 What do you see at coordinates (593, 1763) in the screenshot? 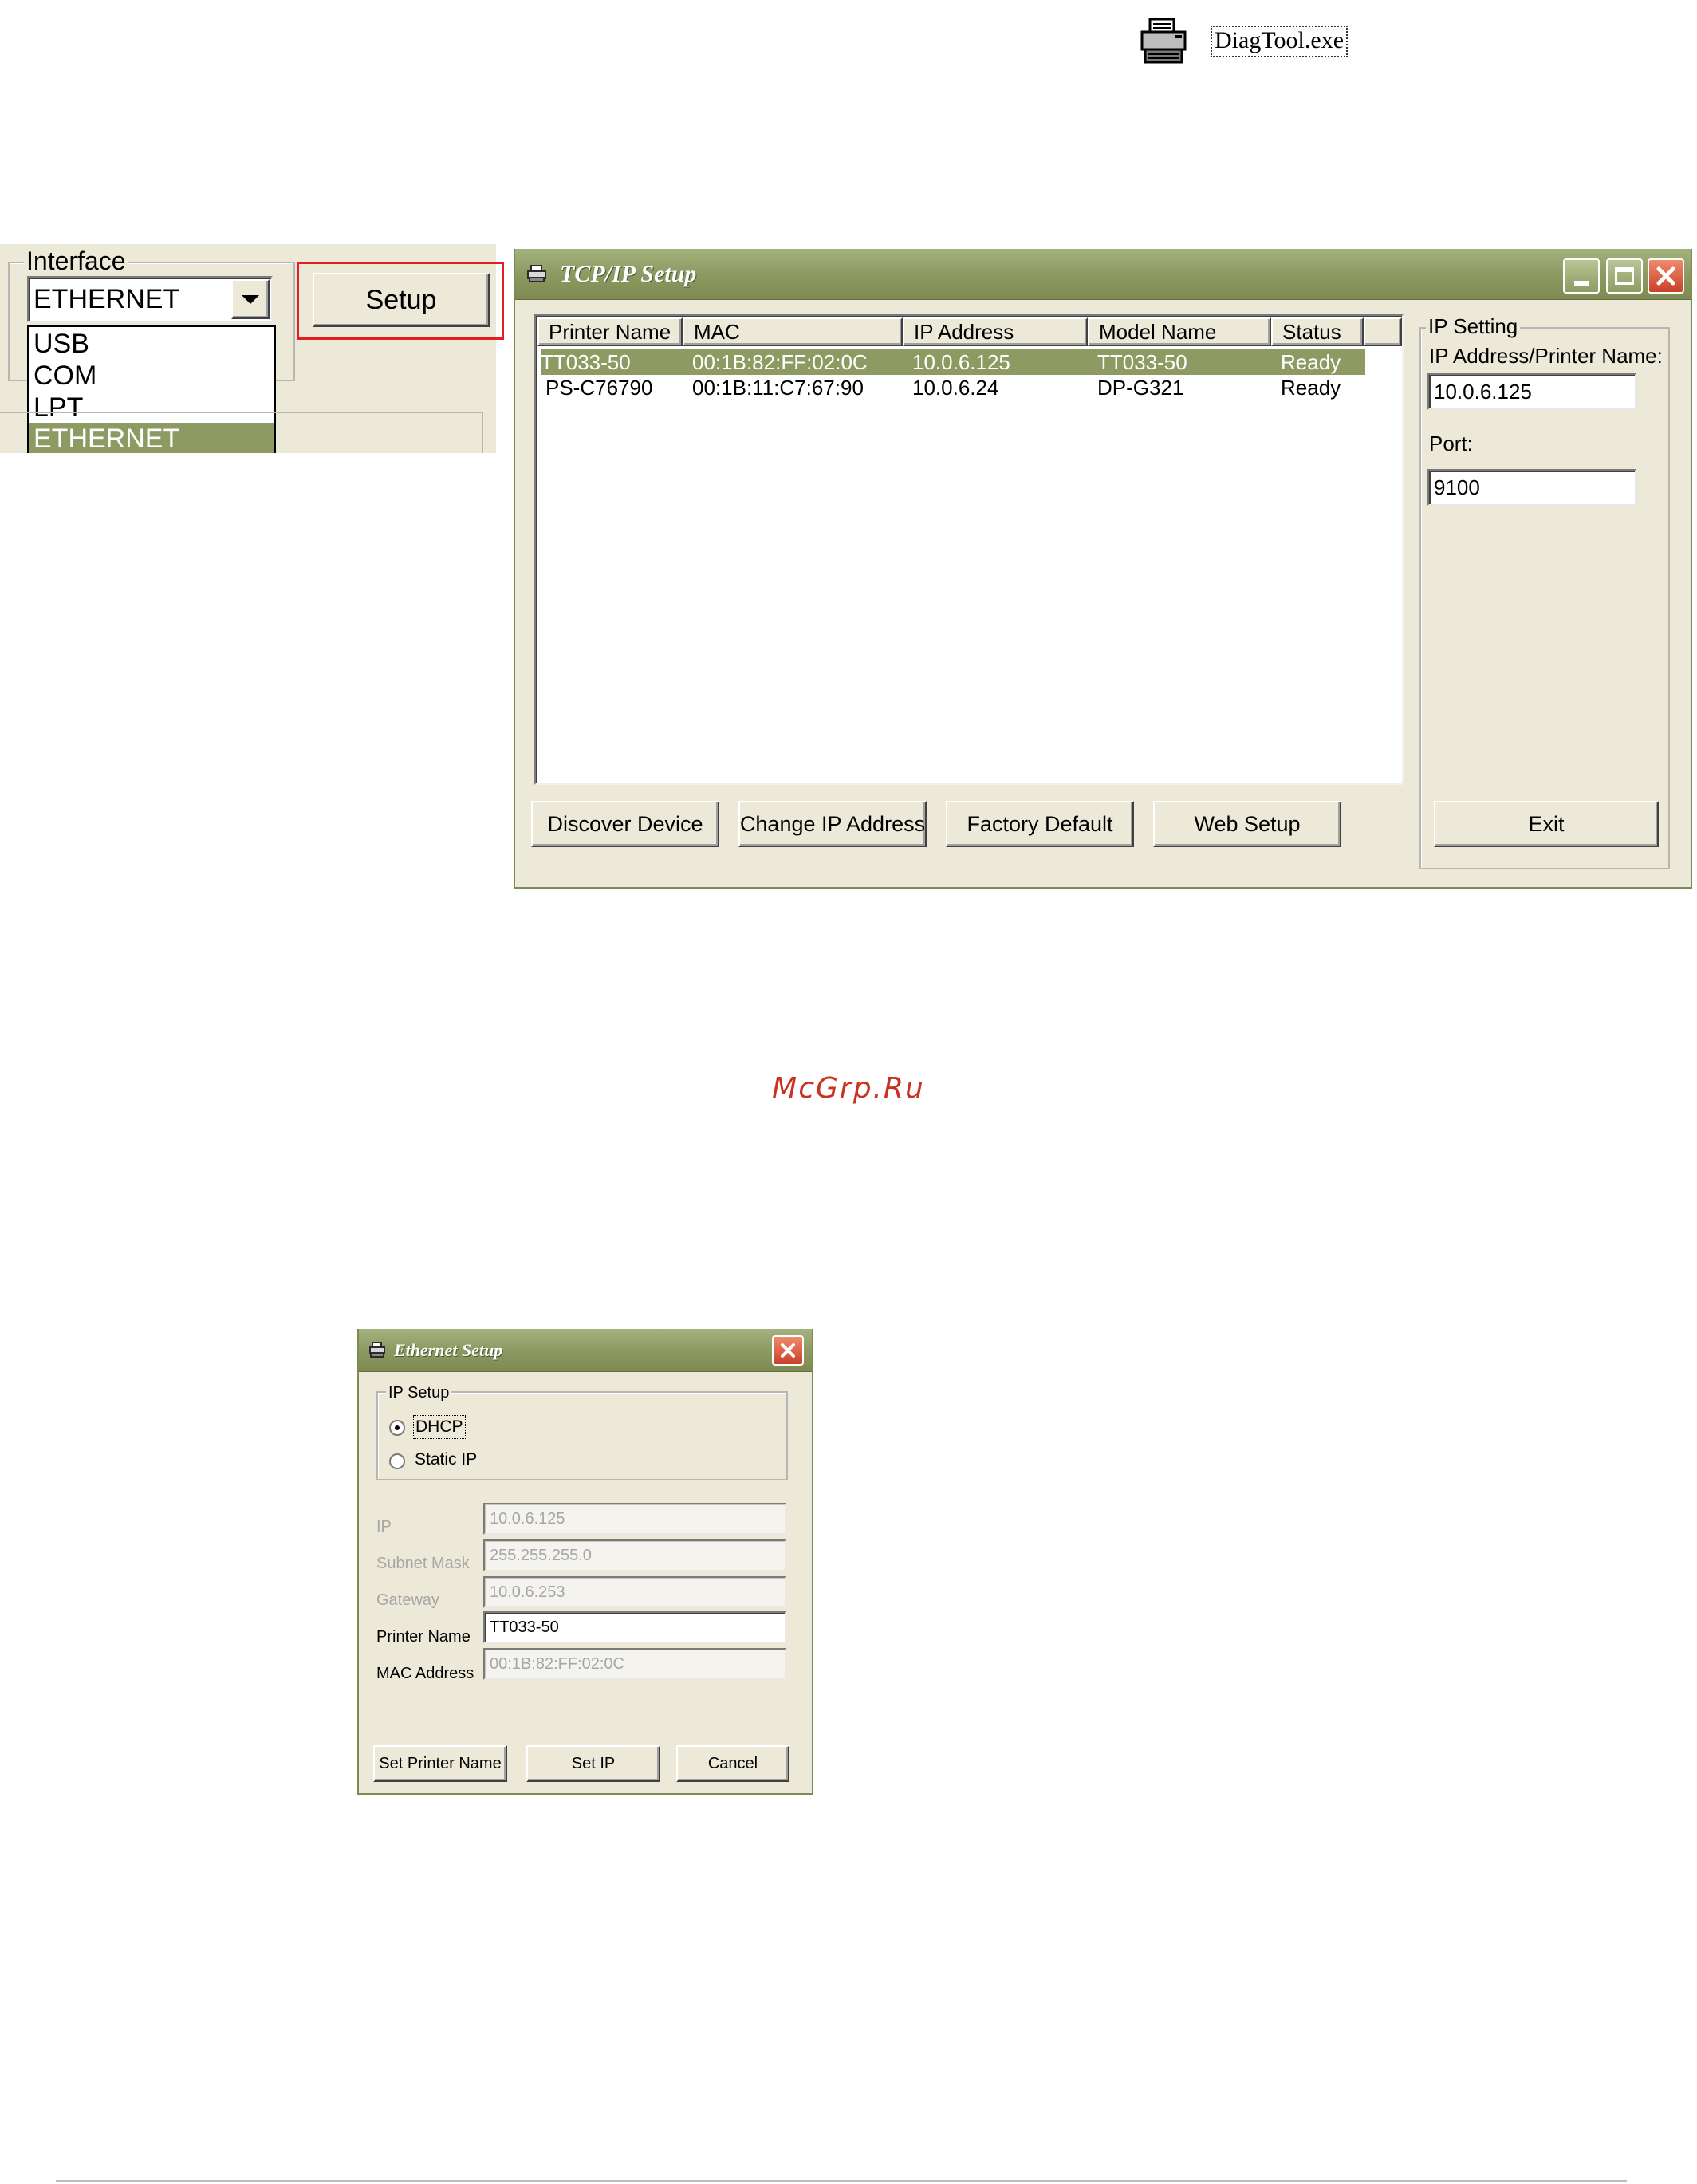
I see `set-ip-button: Set IP` at bounding box center [593, 1763].